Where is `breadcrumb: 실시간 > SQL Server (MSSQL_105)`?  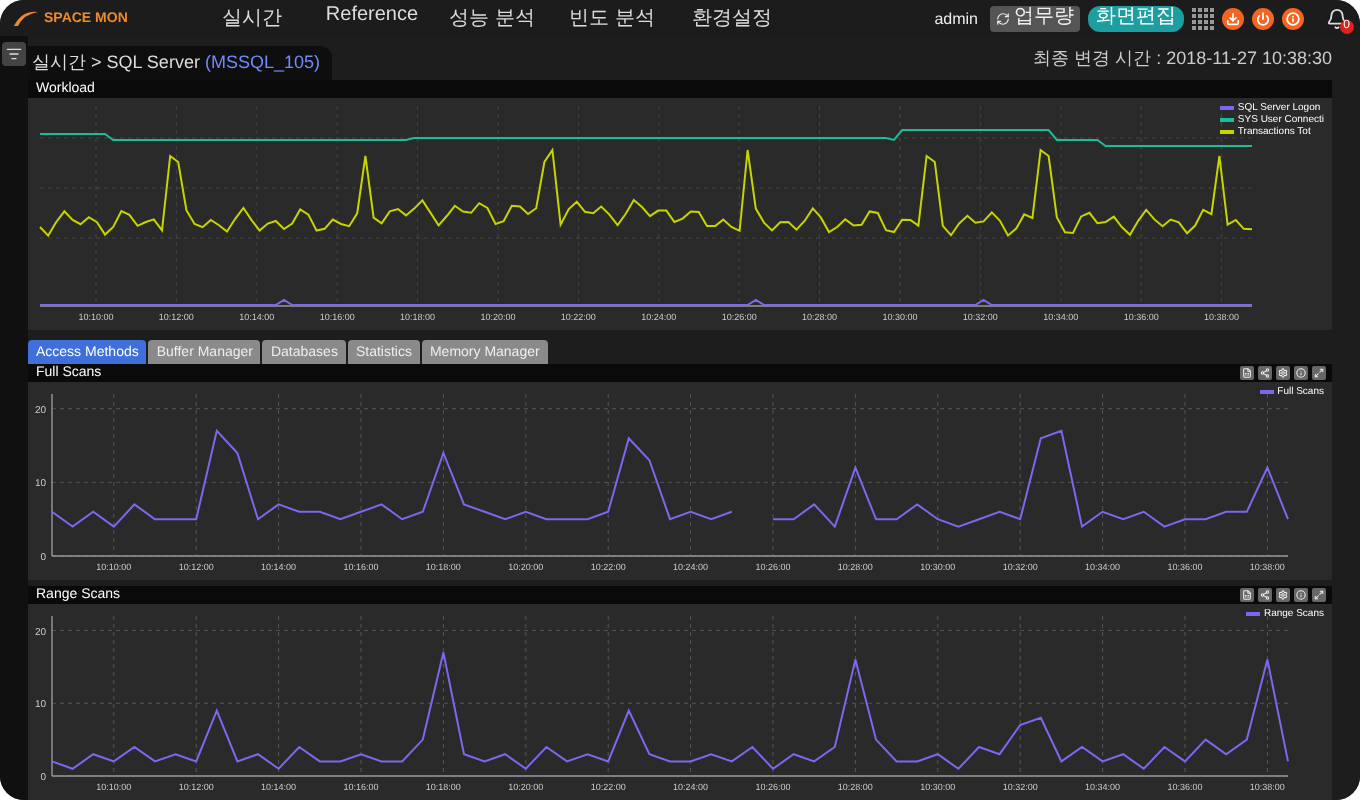
breadcrumb: 실시간 > SQL Server (MSSQL_105) is located at coordinates (180, 63).